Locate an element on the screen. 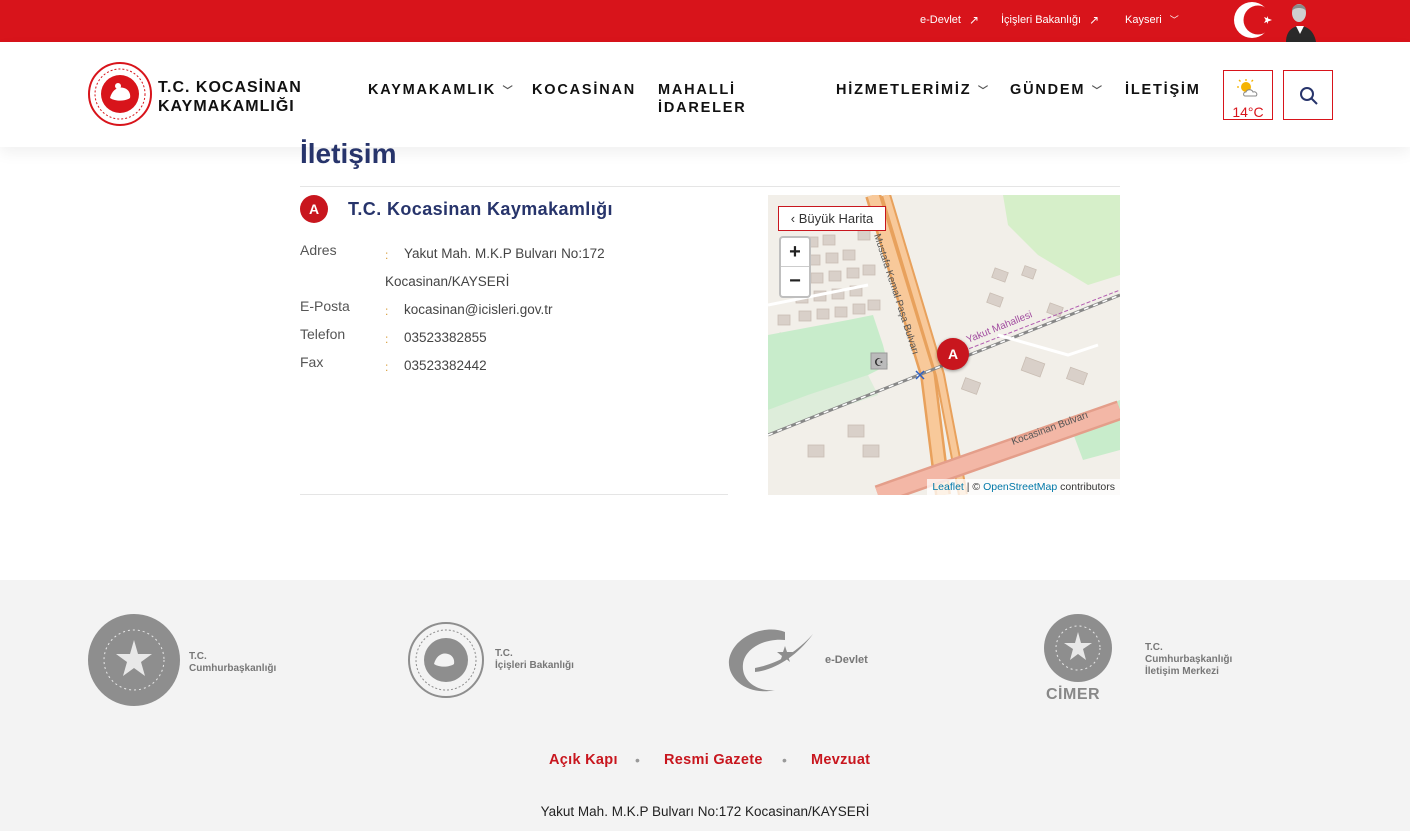 The width and height of the screenshot is (1410, 831). fax-value: 03523382442 is located at coordinates (445, 365).